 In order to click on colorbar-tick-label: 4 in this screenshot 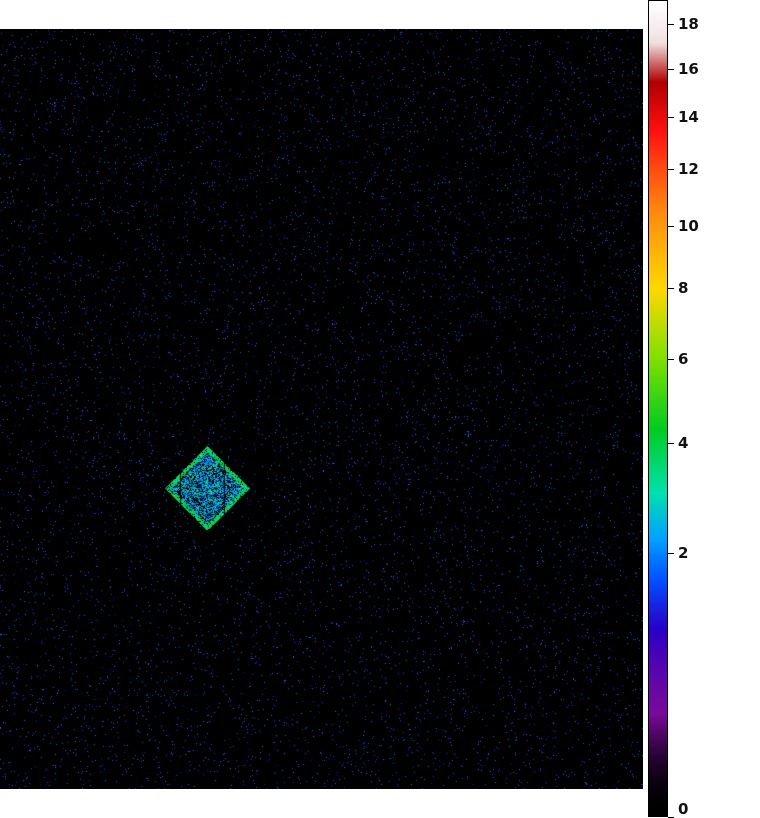, I will do `click(683, 443)`.